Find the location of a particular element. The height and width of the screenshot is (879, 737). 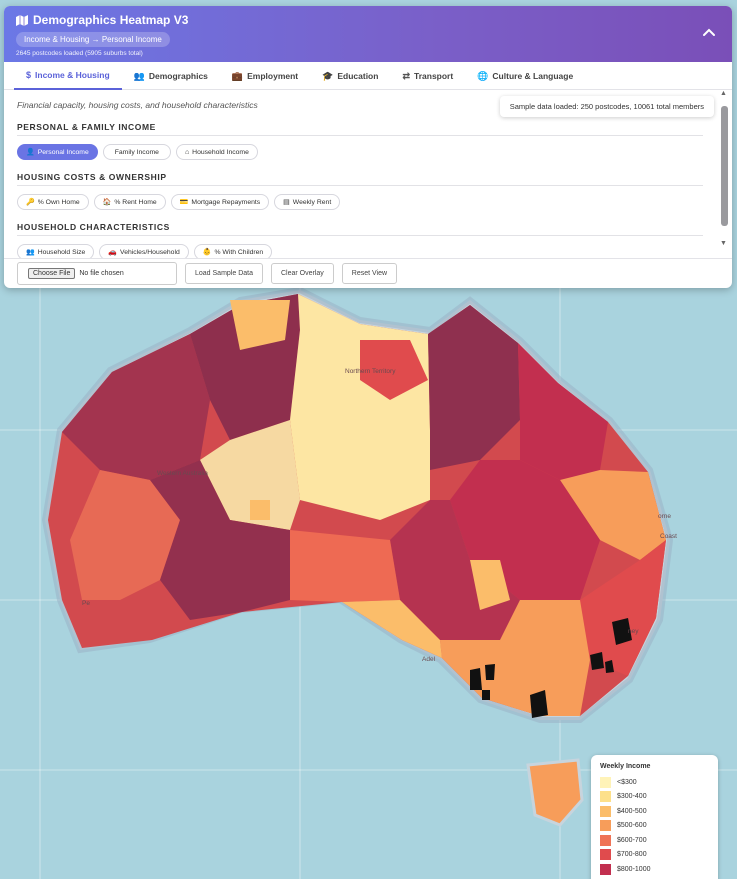

choose-file-button: Choose File is located at coordinates (52, 273).